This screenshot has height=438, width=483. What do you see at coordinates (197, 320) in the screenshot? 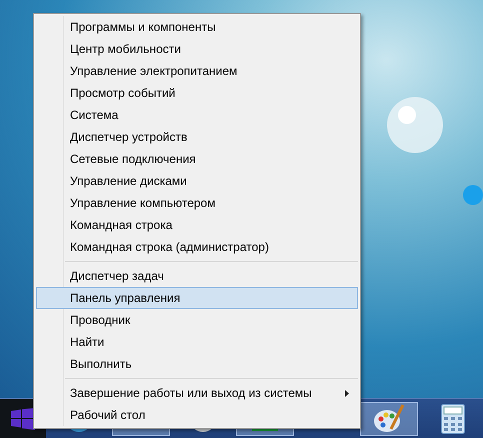
I see `menu-item: Проводник` at bounding box center [197, 320].